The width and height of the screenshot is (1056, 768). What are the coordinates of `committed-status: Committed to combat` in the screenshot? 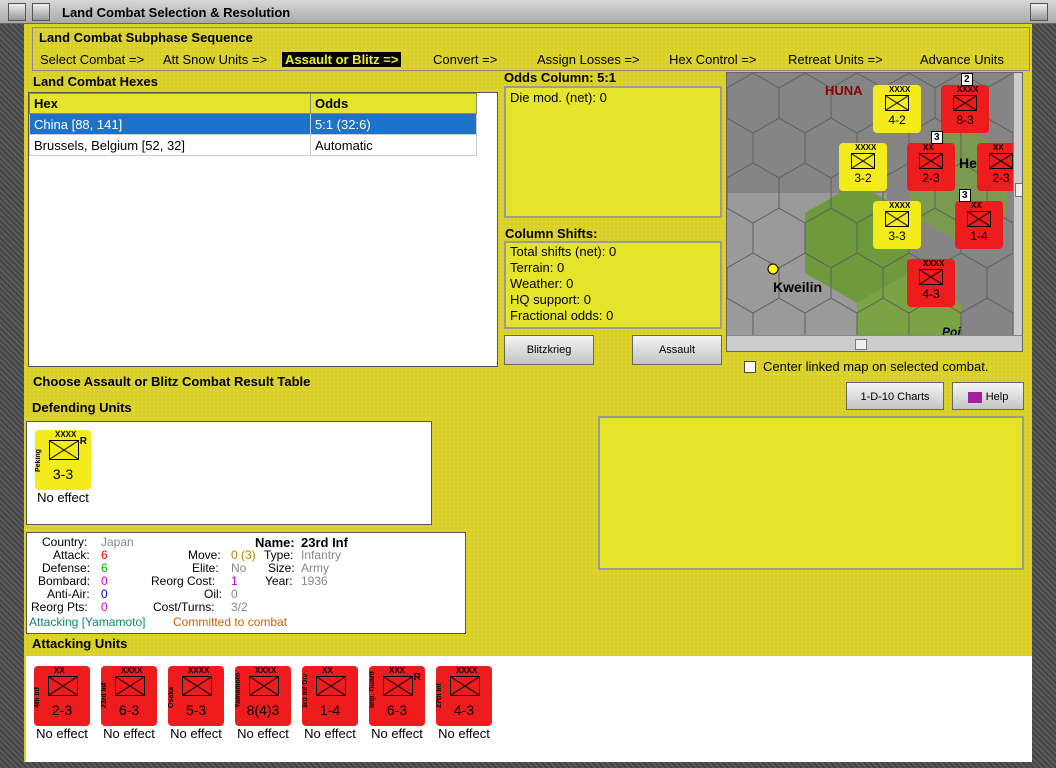 It's located at (230, 622).